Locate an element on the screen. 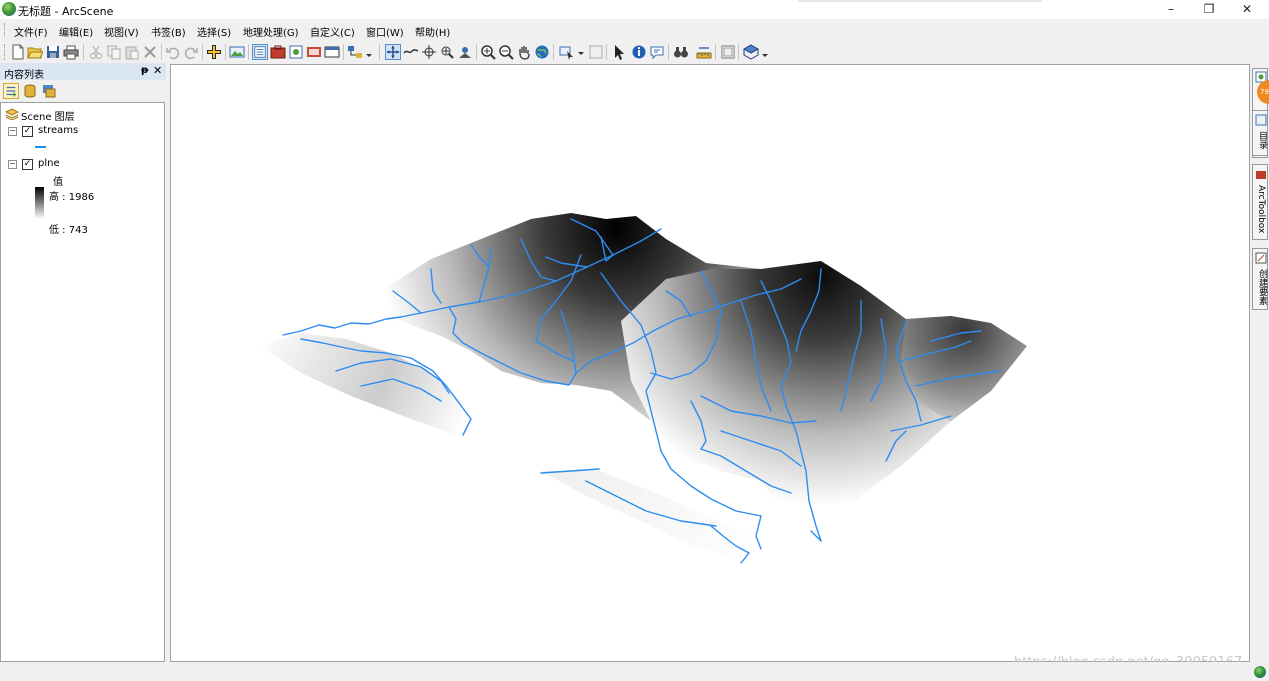 The height and width of the screenshot is (681, 1269). plne-visibility-checkbox: ✓ is located at coordinates (27, 164).